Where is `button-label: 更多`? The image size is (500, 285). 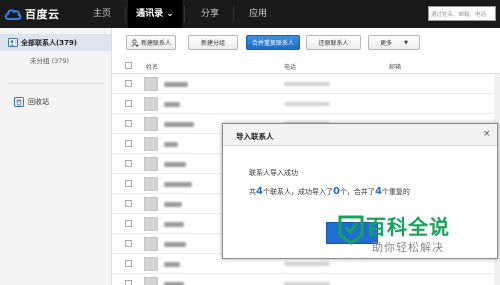
button-label: 更多 is located at coordinates (386, 43).